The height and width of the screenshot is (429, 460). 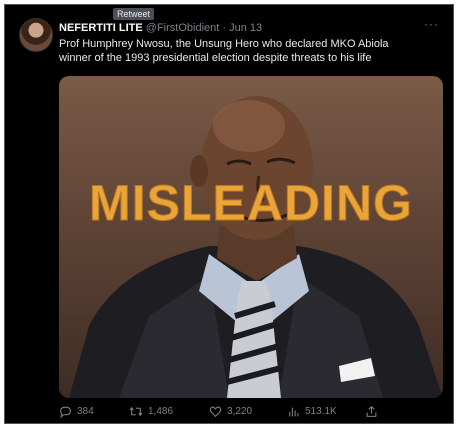 I want to click on reply-count: 384, so click(x=85, y=411).